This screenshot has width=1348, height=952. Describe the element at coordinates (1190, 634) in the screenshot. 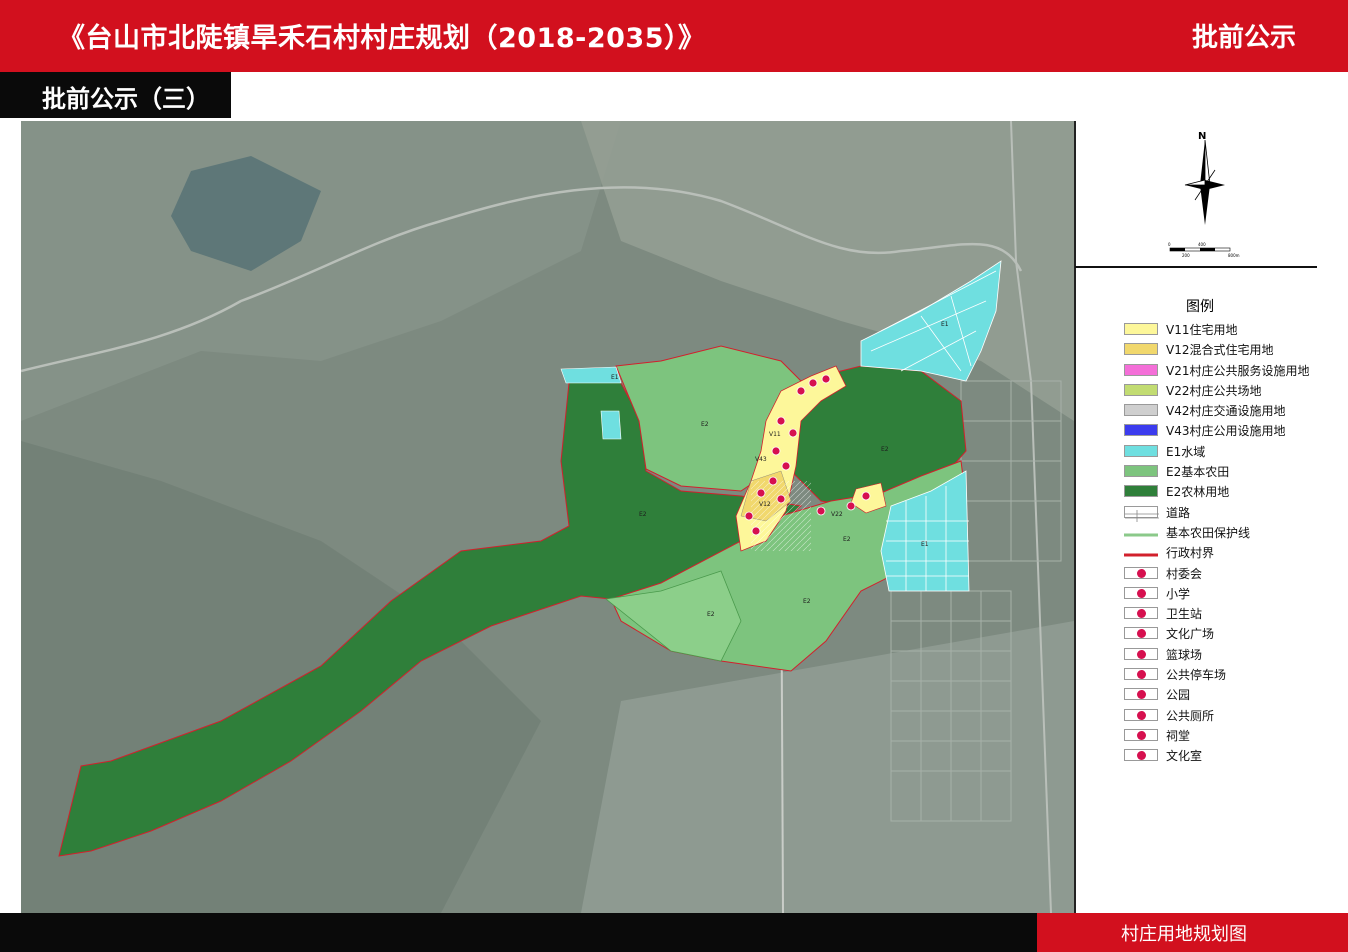

I see `legend-label: 文化广场` at that location.